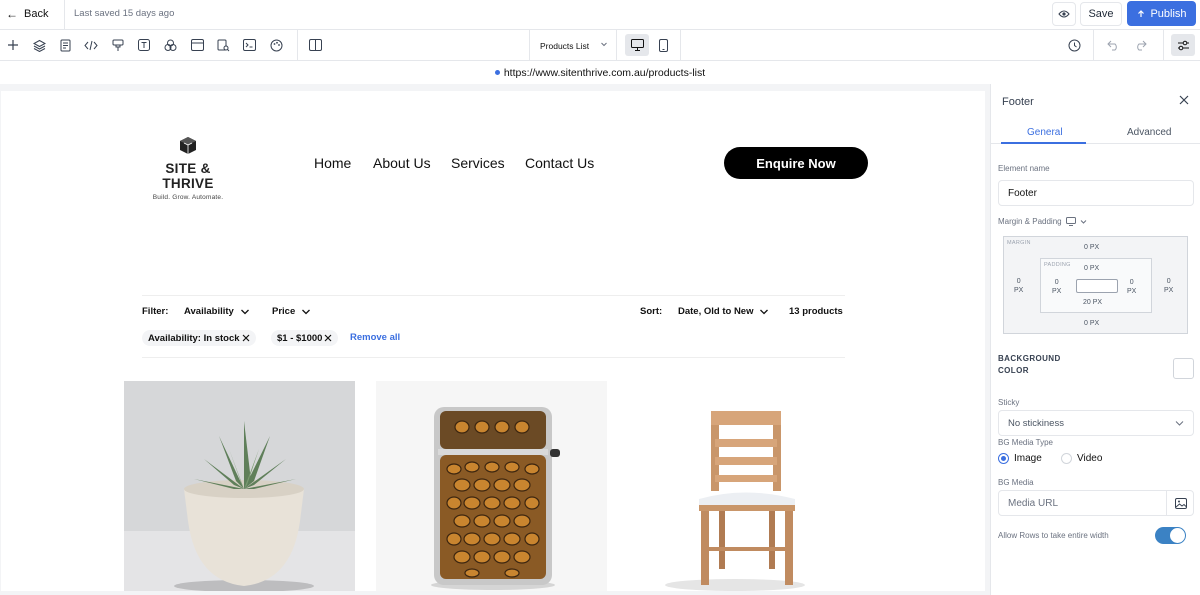 The image size is (1200, 595). What do you see at coordinates (305, 338) in the screenshot?
I see `filter-chip-price: $1 - $1000` at bounding box center [305, 338].